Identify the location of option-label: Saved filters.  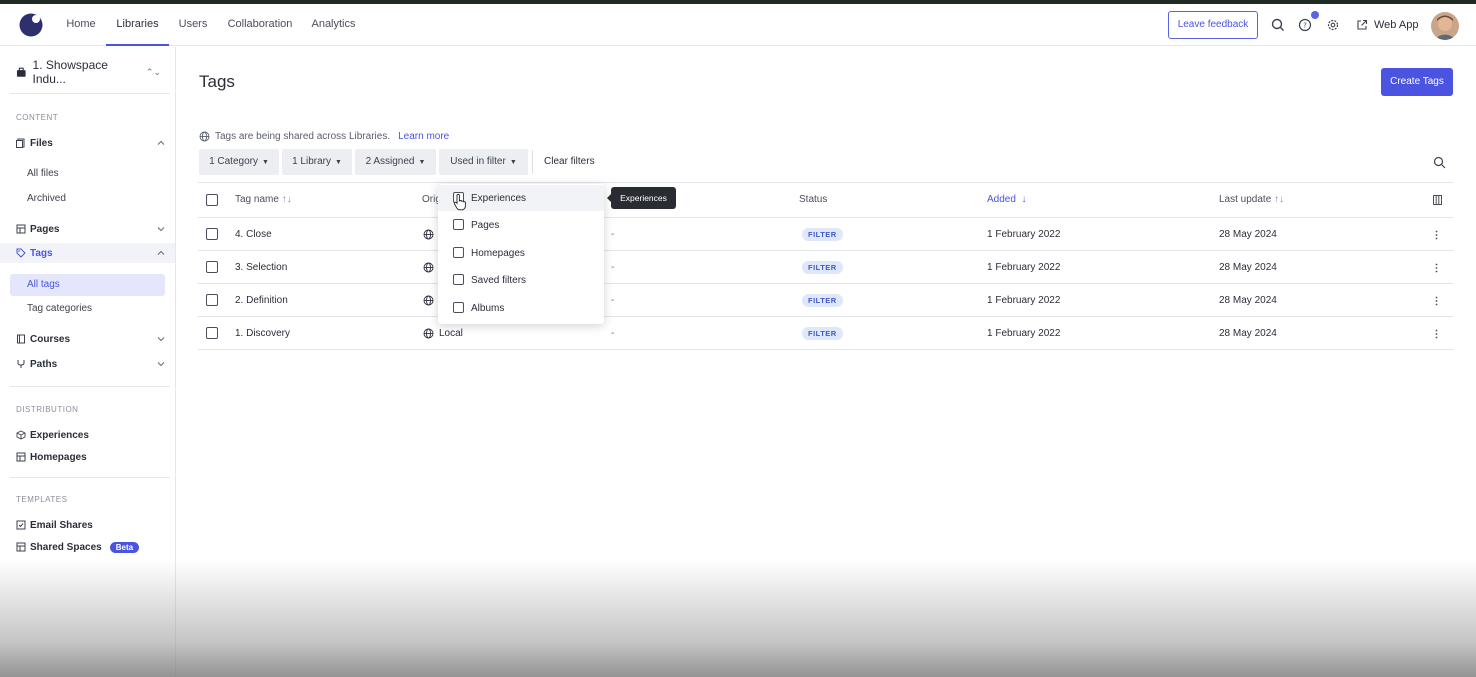
(499, 280).